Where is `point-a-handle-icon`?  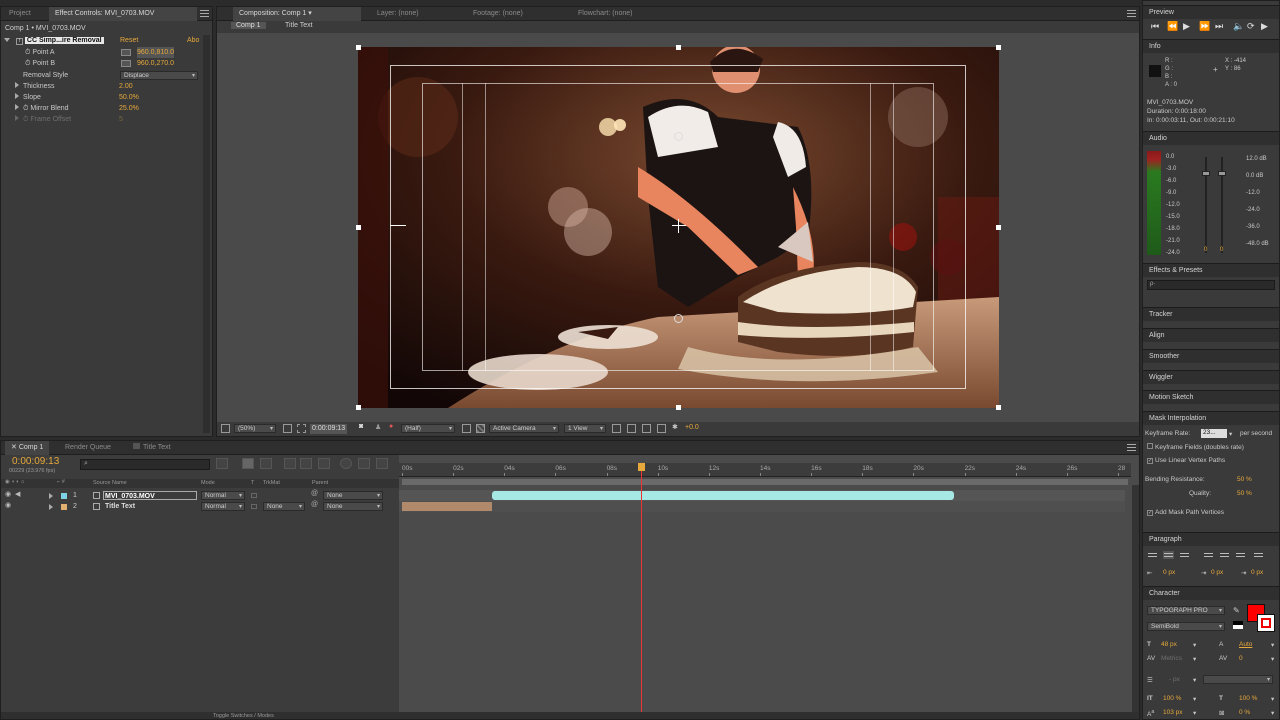
point-a-handle-icon is located at coordinates (678, 136).